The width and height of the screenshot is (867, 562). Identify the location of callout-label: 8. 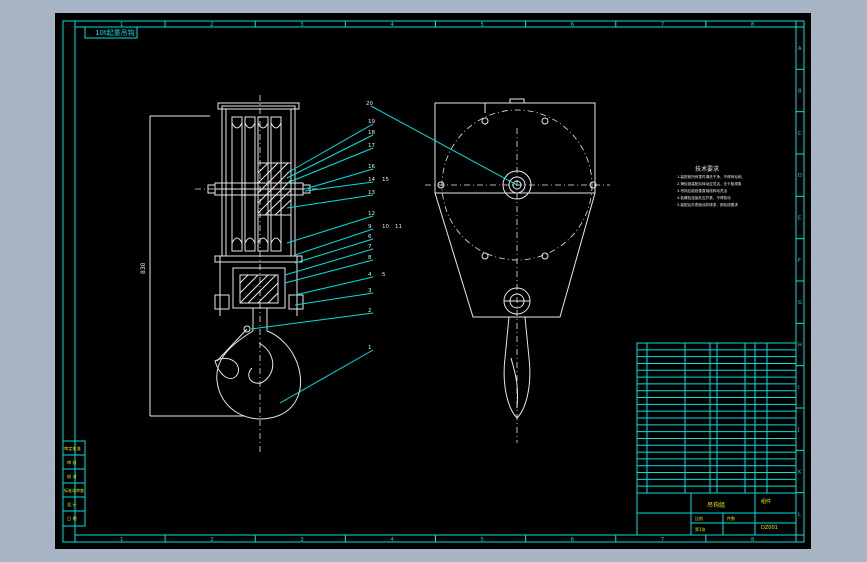
(370, 258).